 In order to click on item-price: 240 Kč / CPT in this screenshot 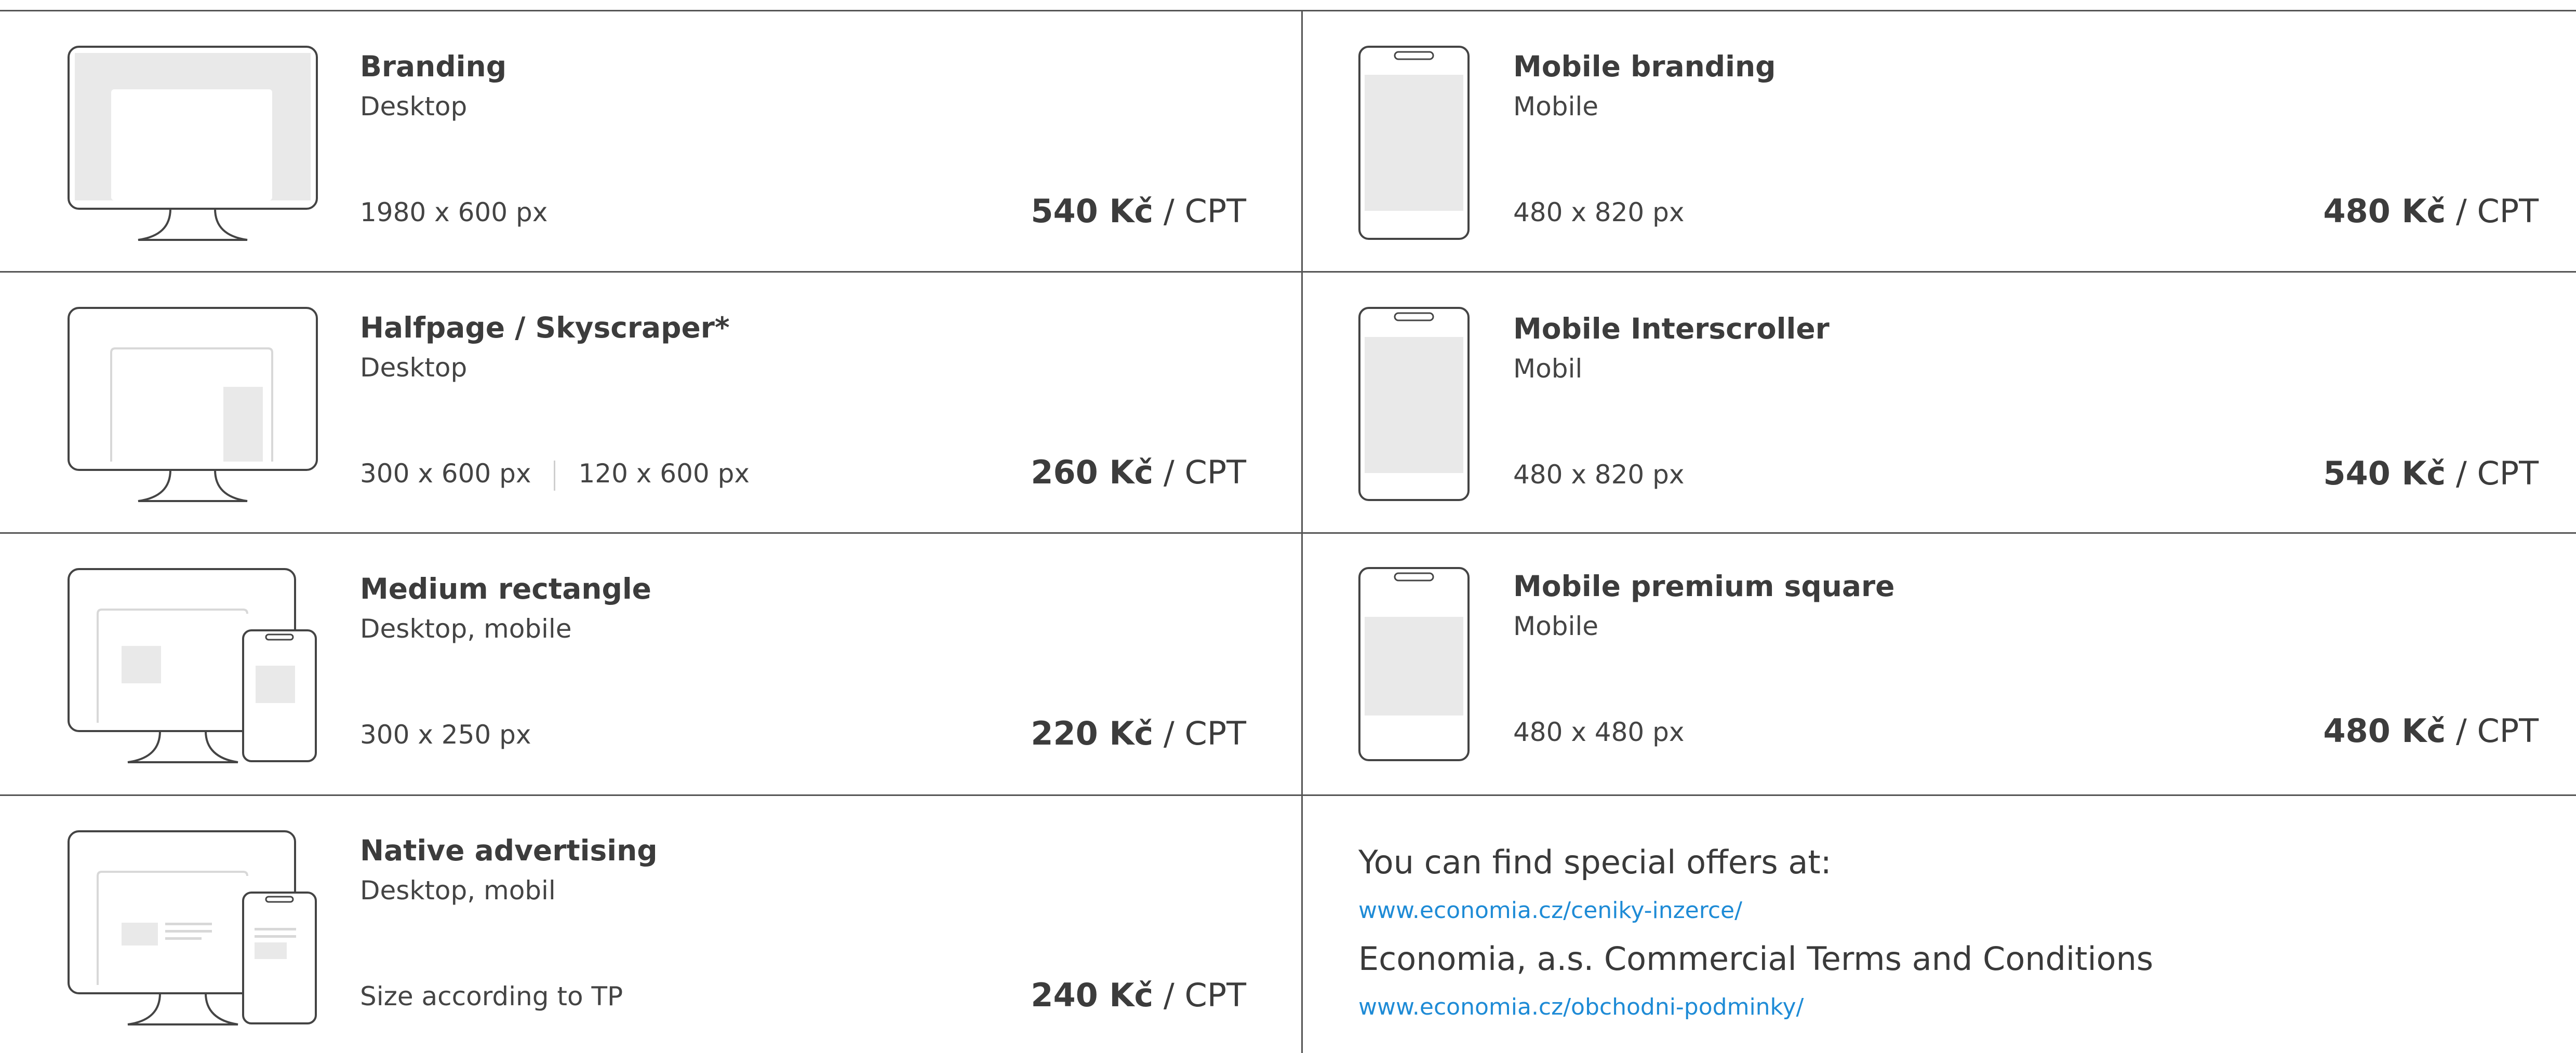, I will do `click(1138, 995)`.